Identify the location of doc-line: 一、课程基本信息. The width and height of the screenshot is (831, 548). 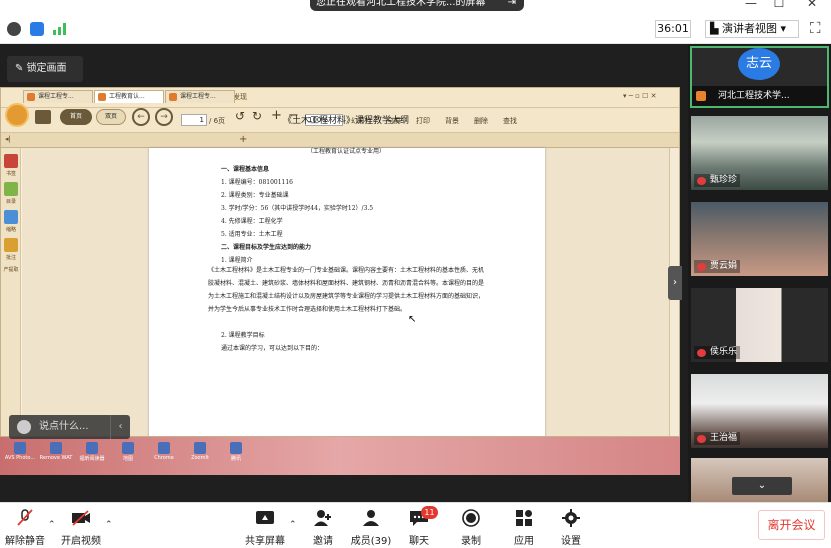
(245, 169).